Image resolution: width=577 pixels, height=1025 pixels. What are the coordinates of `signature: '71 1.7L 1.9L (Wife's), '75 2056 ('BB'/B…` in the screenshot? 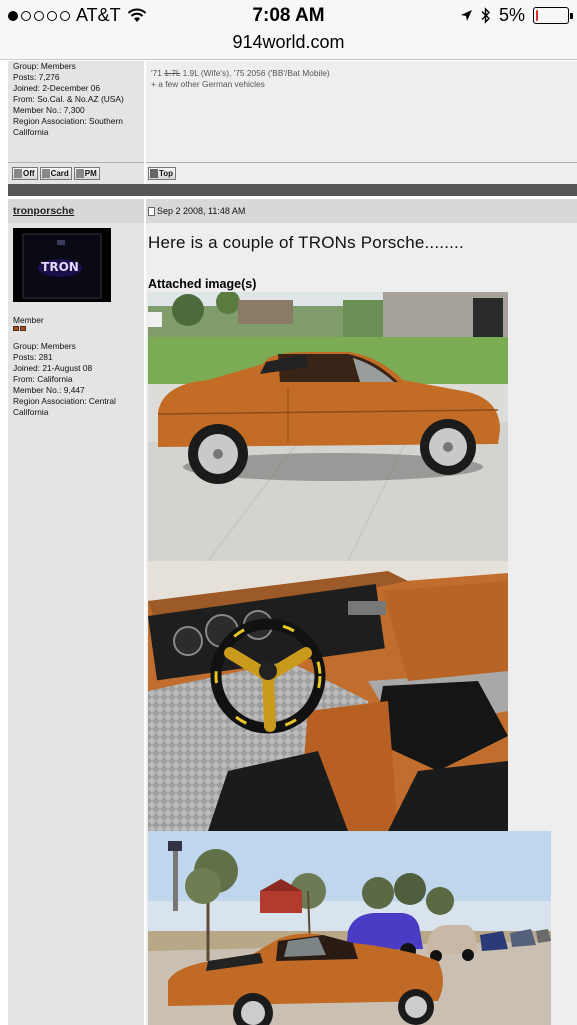 It's located at (361, 75).